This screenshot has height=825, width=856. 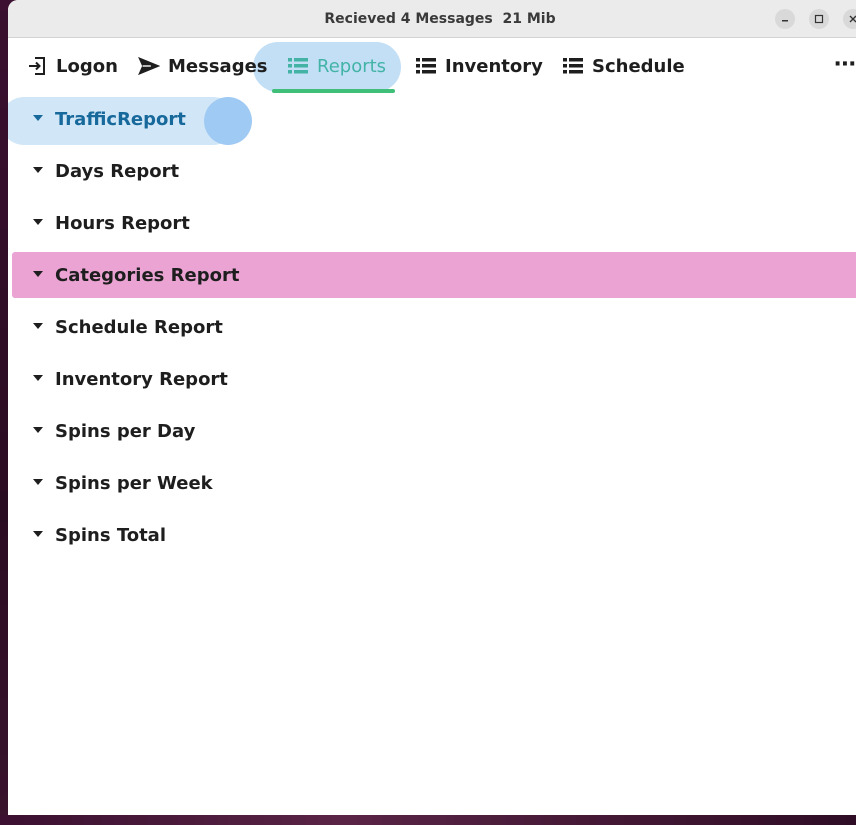 I want to click on title-bar: Recieved 4 Messages 21 Mib, so click(x=432, y=19).